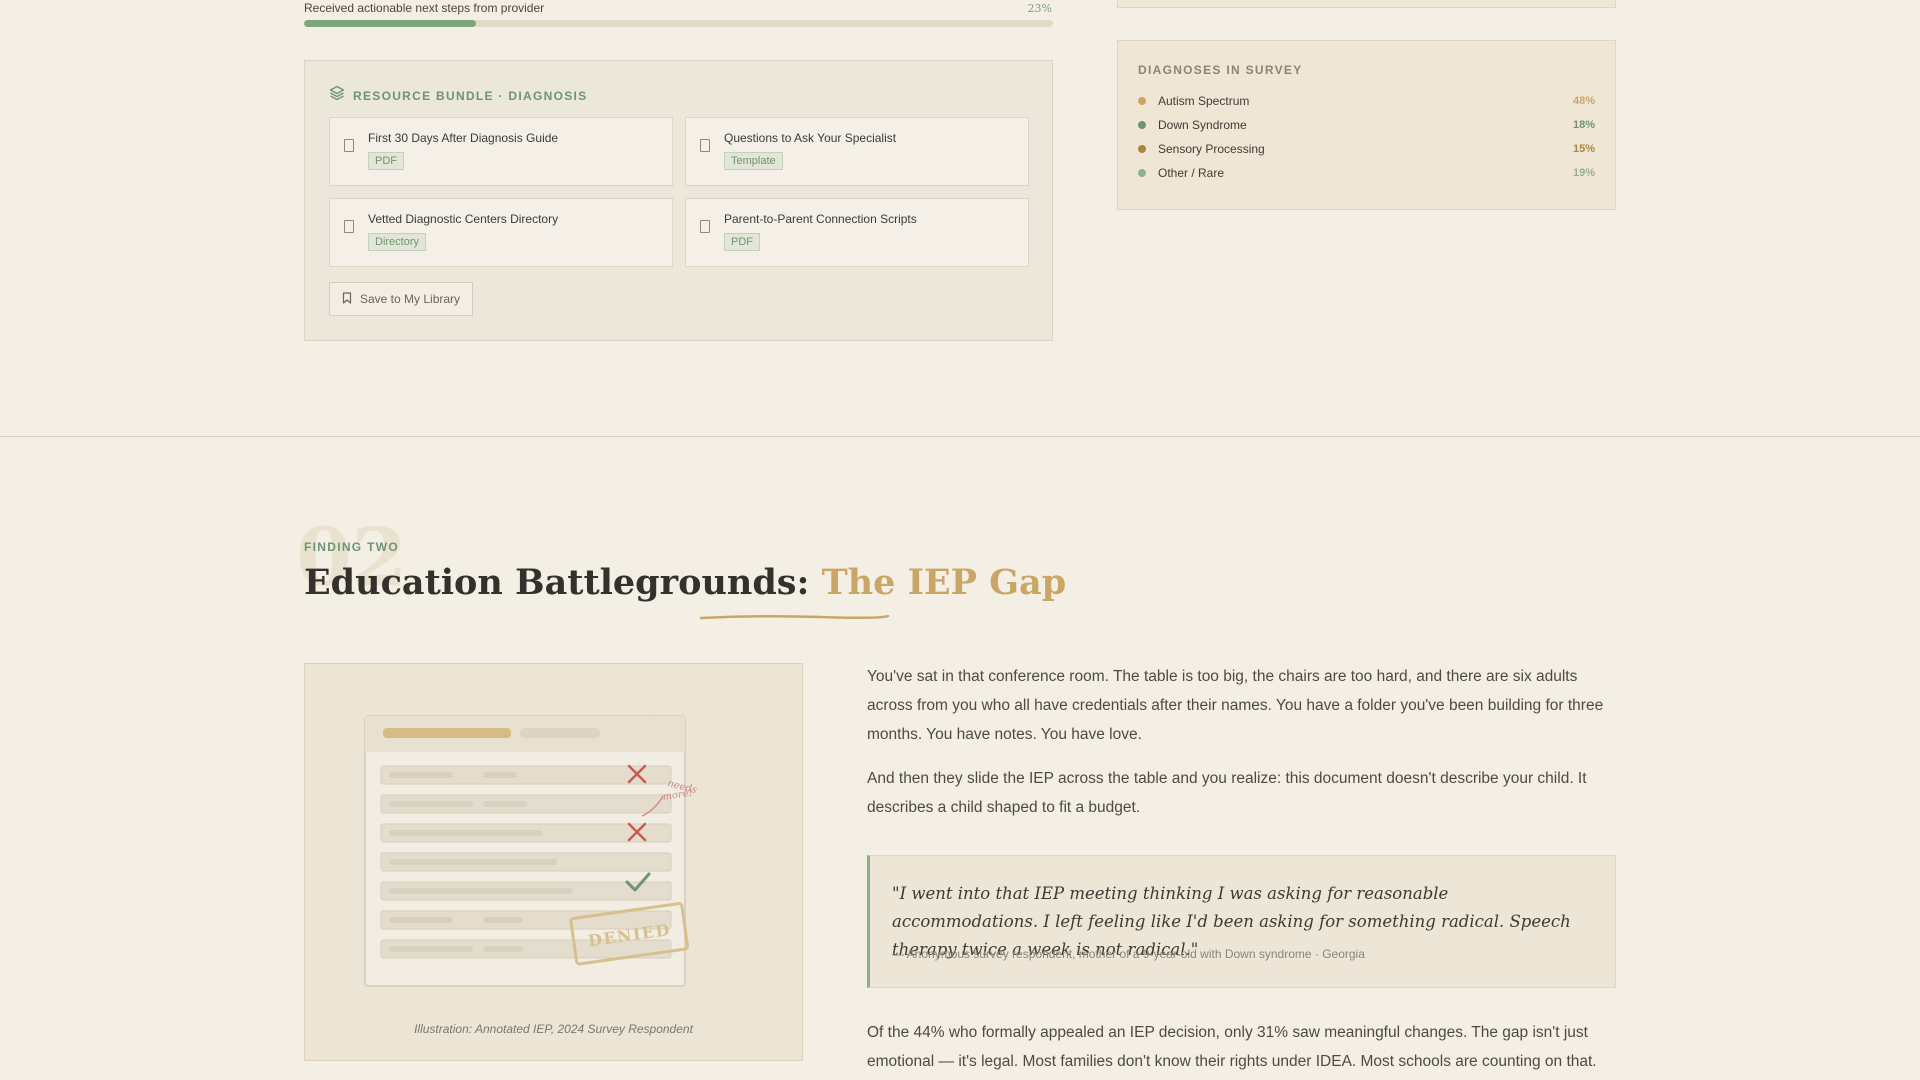 The image size is (1920, 1080). Describe the element at coordinates (753, 161) in the screenshot. I see `resource-tag: Template` at that location.